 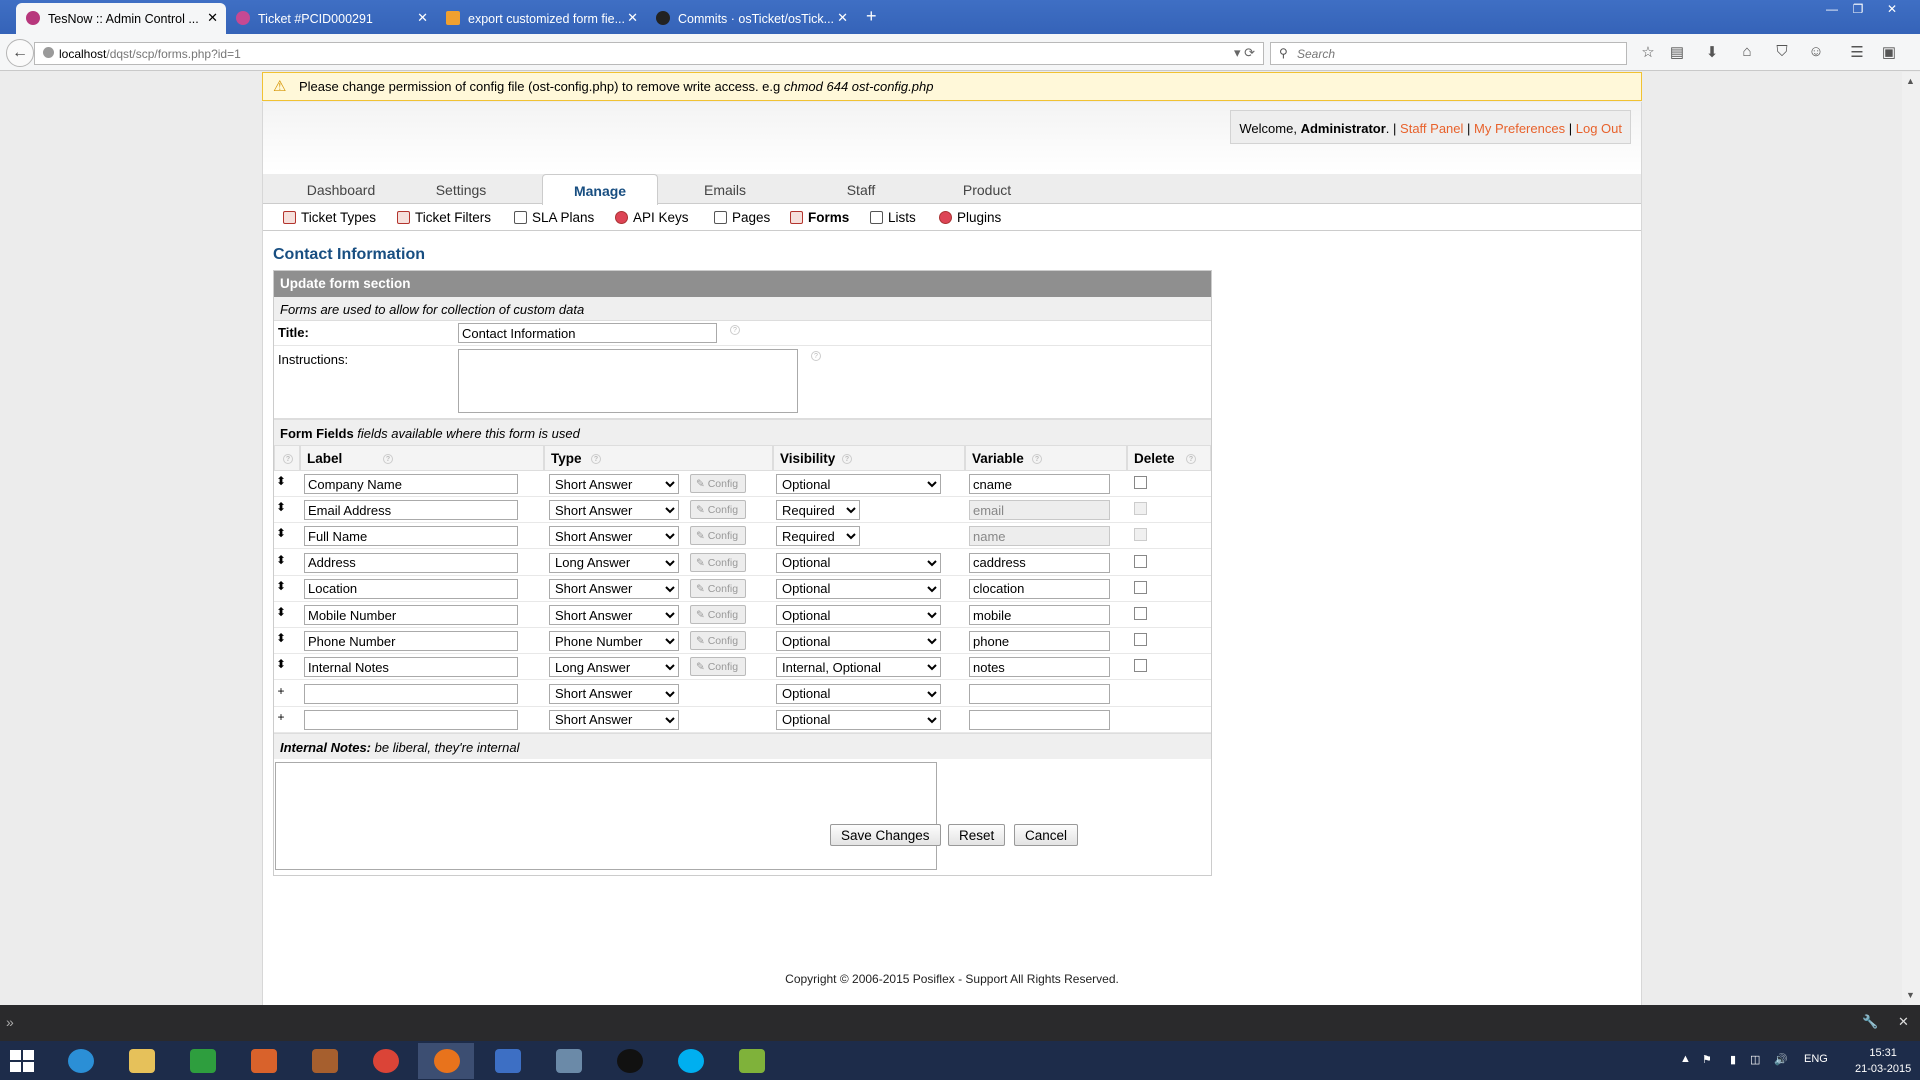 What do you see at coordinates (1733, 1059) in the screenshot?
I see `battery-icon: ▮` at bounding box center [1733, 1059].